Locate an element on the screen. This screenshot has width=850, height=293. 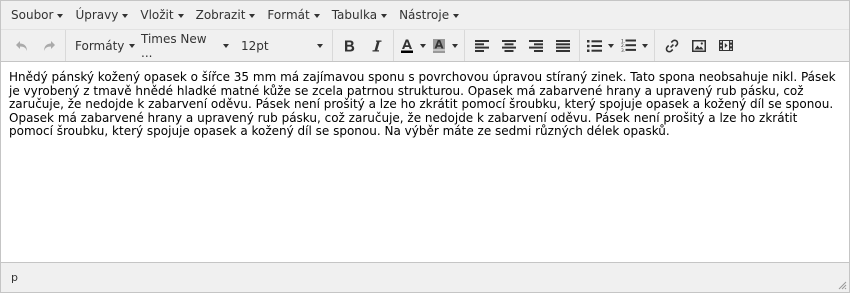
align-left-button is located at coordinates (481, 46).